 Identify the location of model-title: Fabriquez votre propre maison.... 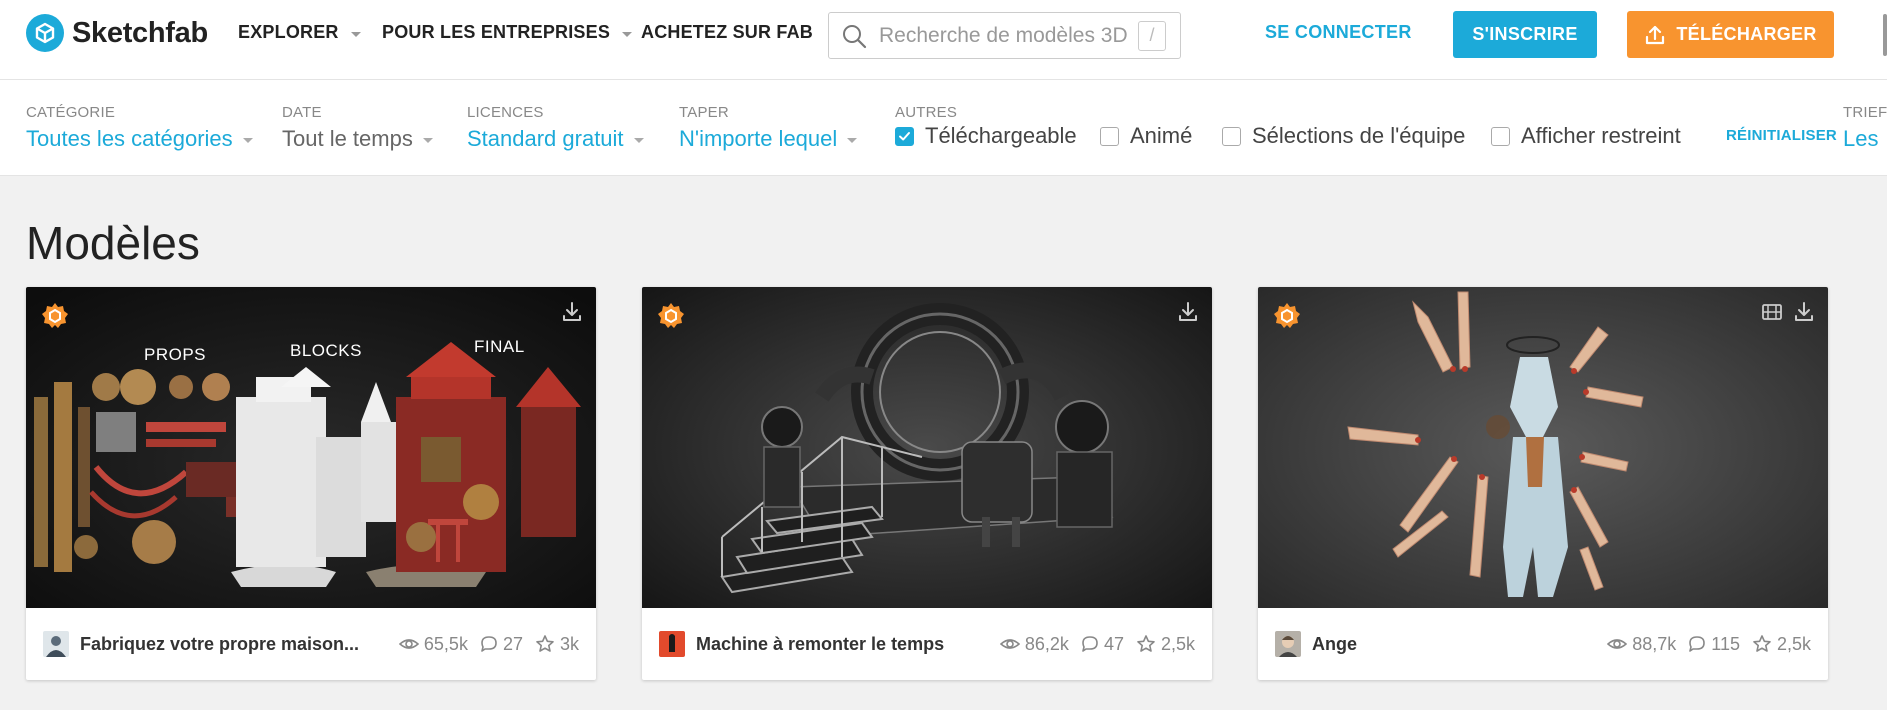
(233, 644).